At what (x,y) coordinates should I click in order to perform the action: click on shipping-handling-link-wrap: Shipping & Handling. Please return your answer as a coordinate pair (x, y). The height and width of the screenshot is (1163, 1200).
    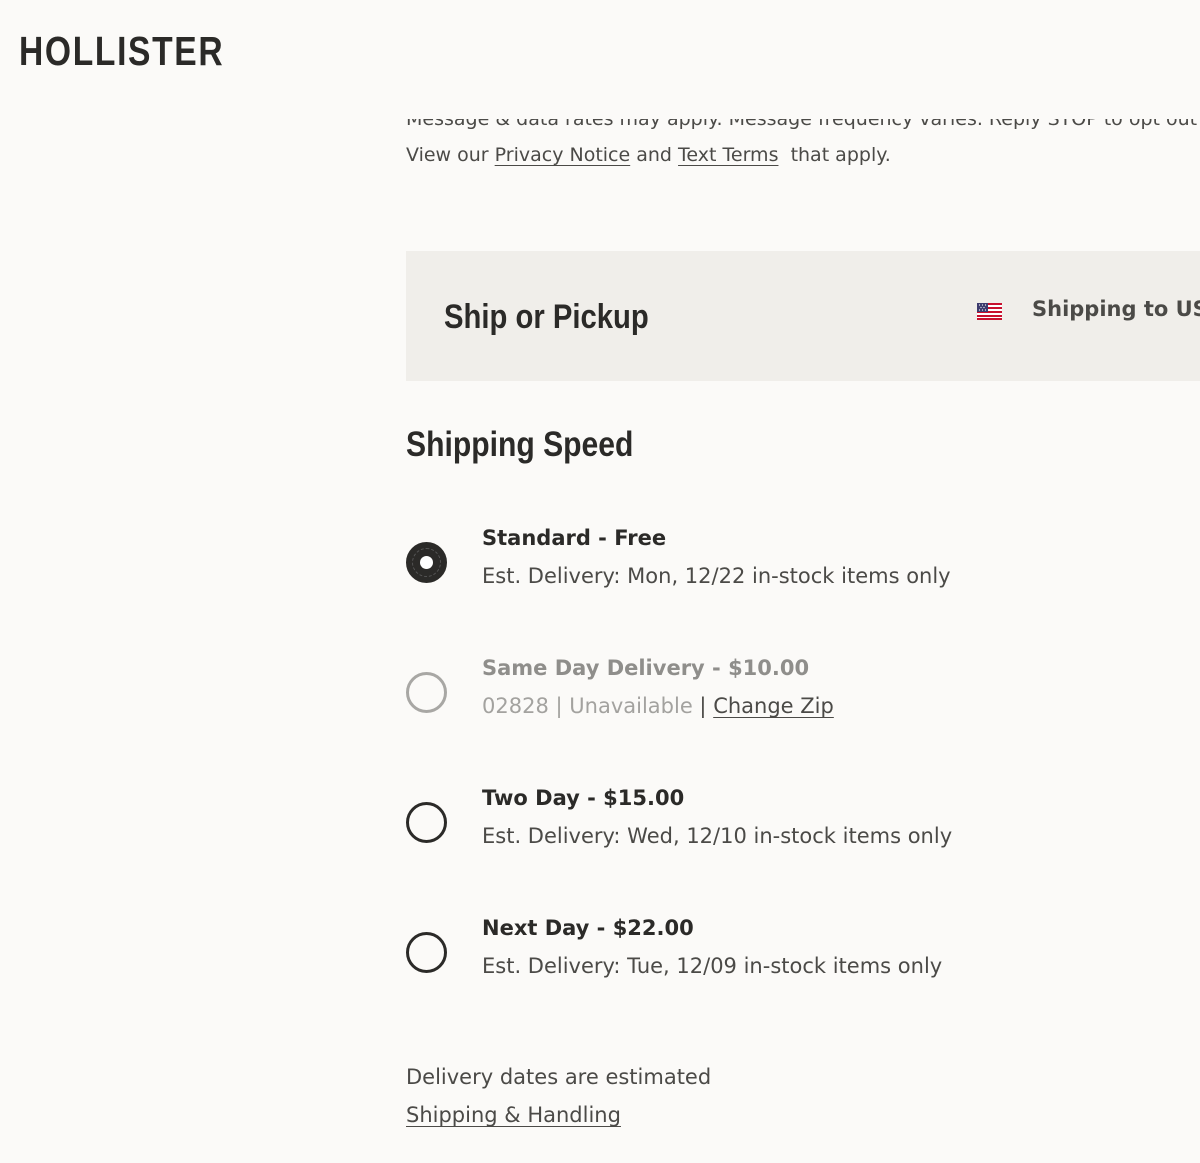
    Looking at the image, I should click on (513, 1115).